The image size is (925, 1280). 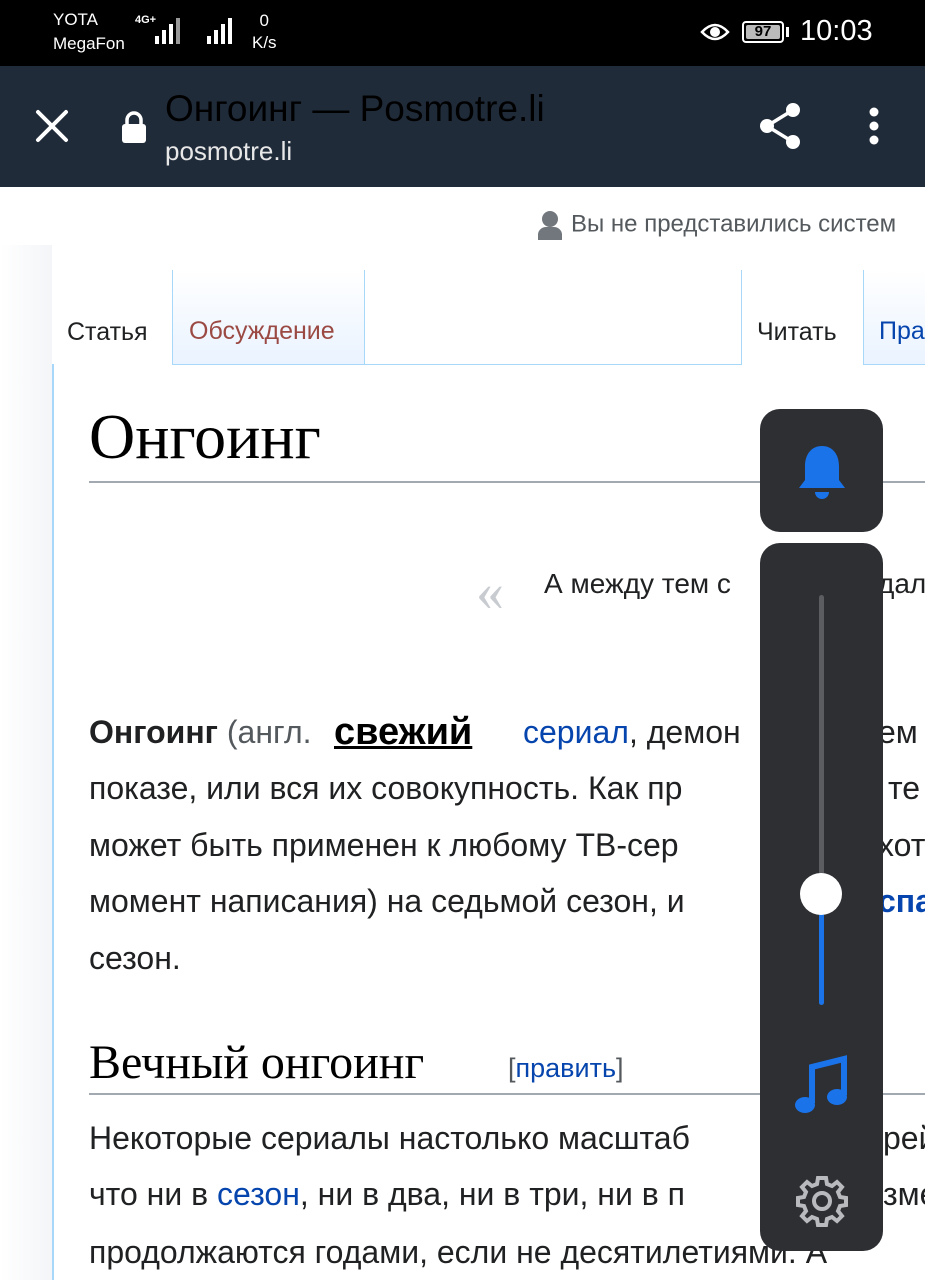 What do you see at coordinates (550, 225) in the screenshot?
I see `user-icon` at bounding box center [550, 225].